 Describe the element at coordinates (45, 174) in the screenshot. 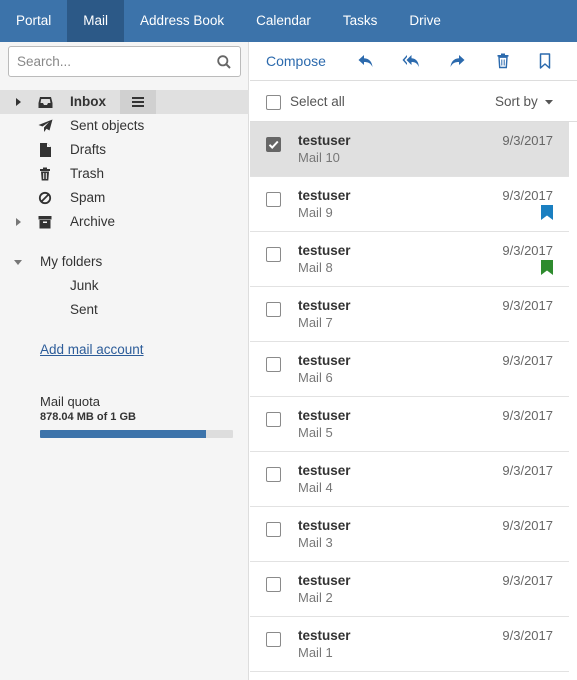

I see `trash-icon` at that location.